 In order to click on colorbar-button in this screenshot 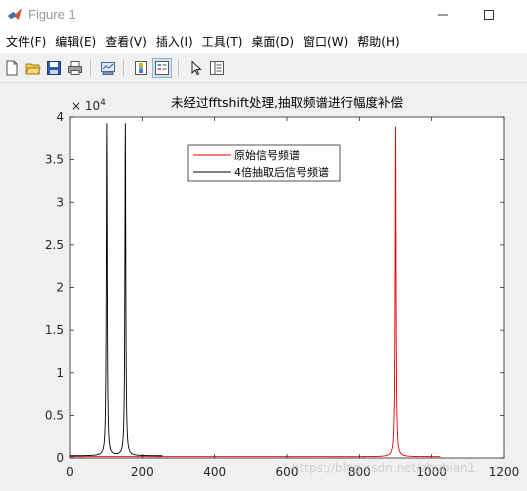, I will do `click(141, 68)`.